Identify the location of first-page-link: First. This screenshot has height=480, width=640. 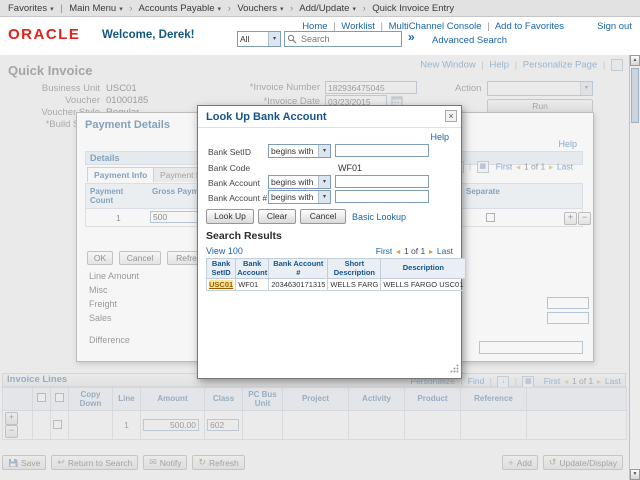
(384, 251).